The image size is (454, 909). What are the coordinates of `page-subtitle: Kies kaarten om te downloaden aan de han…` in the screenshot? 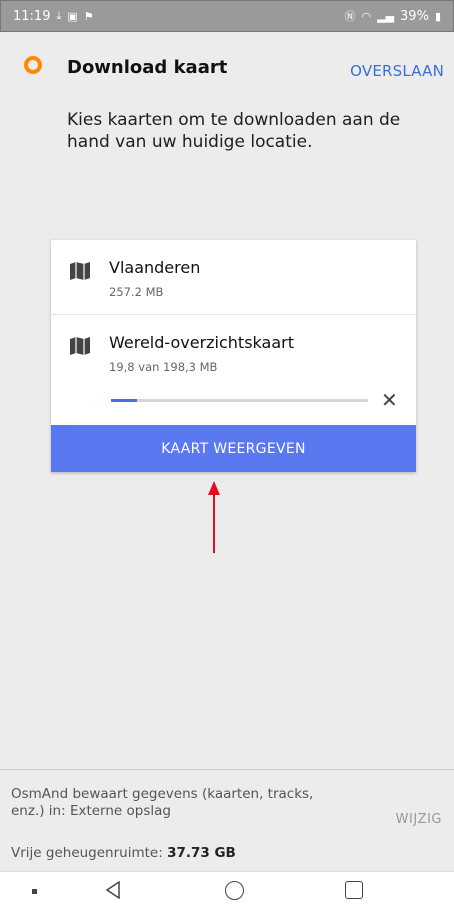 It's located at (234, 131).